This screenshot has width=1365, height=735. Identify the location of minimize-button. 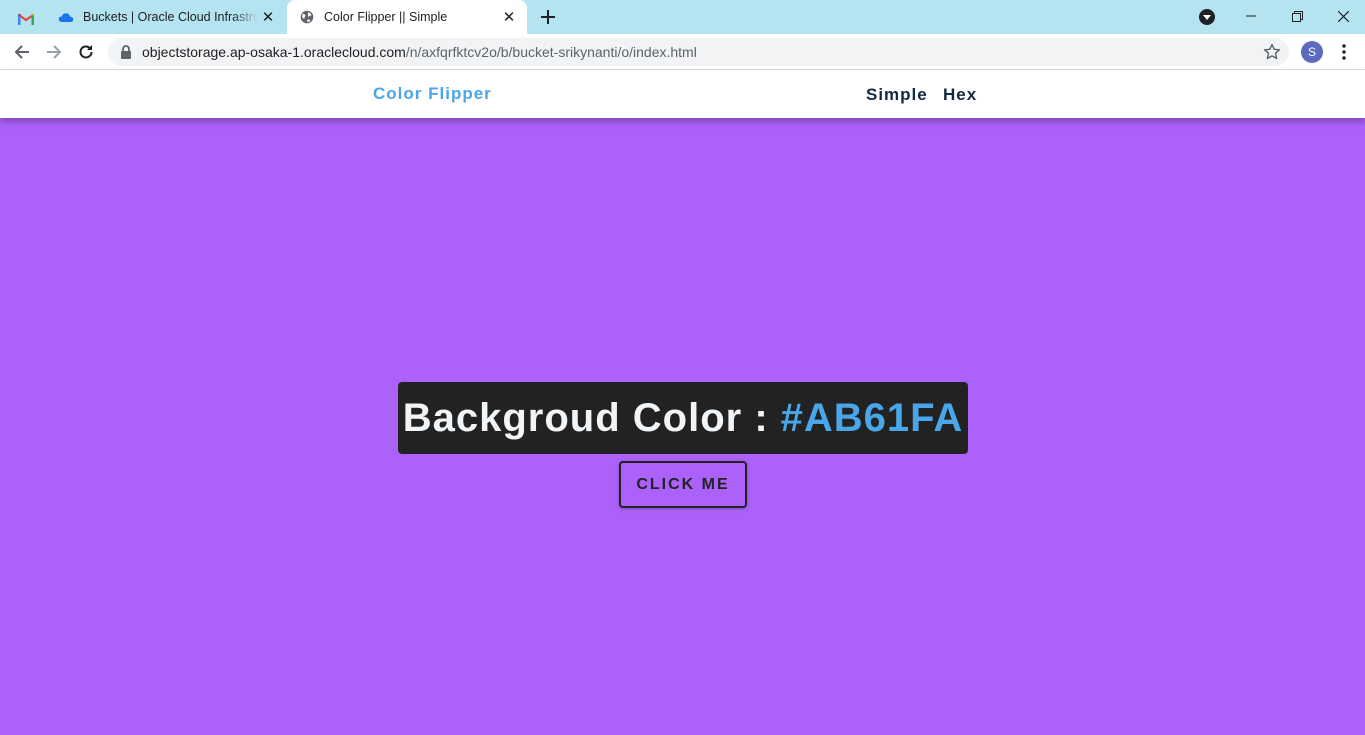
(1251, 16).